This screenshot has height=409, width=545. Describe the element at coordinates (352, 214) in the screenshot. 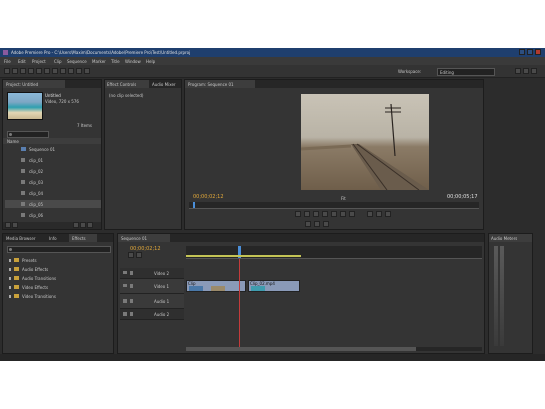

I see `go-to-out-icon` at that location.